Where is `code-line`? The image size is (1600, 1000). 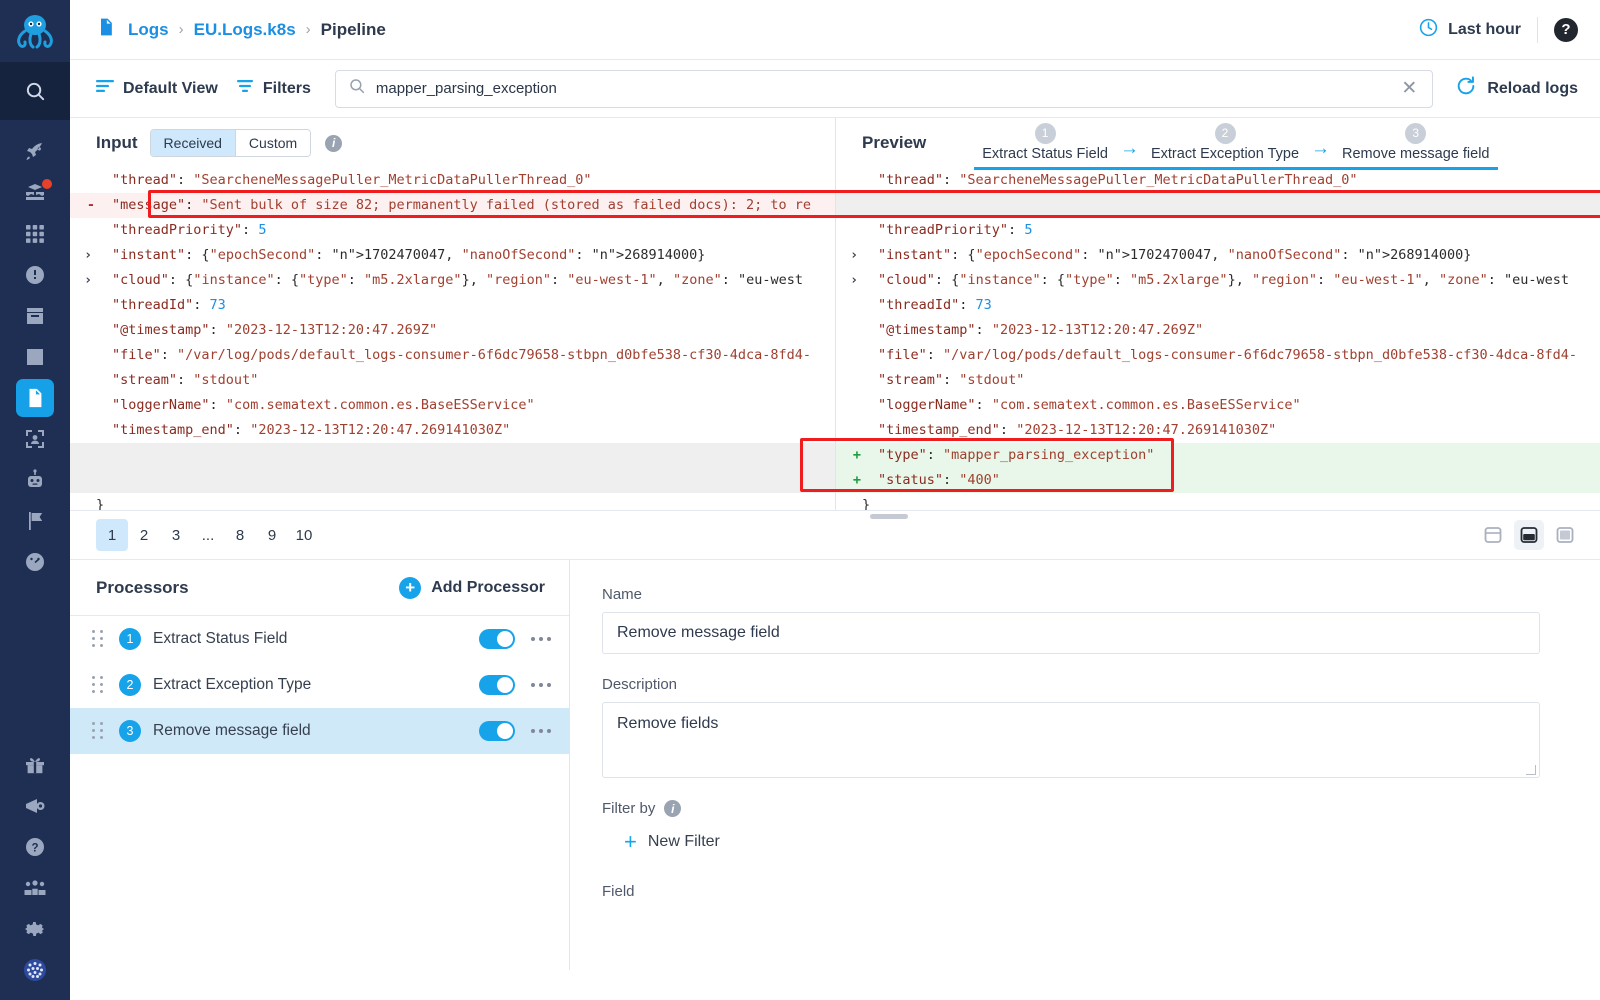 code-line is located at coordinates (1218, 205).